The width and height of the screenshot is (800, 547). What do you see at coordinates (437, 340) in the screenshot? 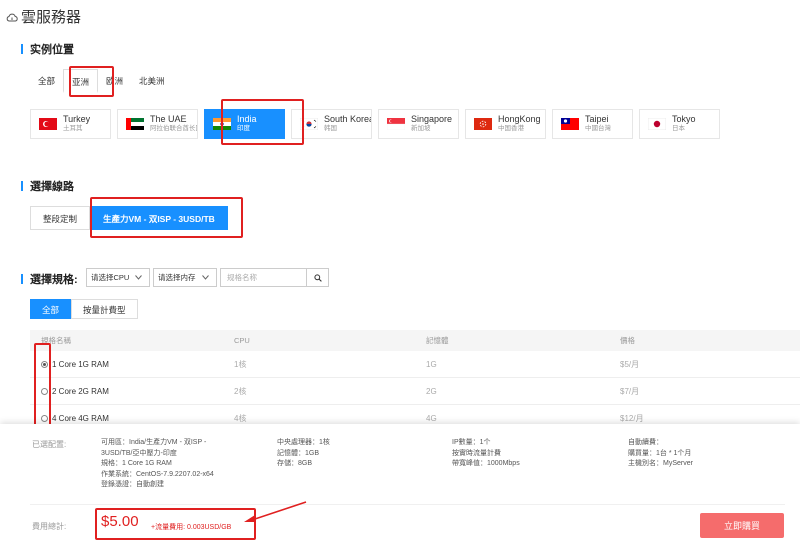
I see `col-header-memory: 記憶體` at bounding box center [437, 340].